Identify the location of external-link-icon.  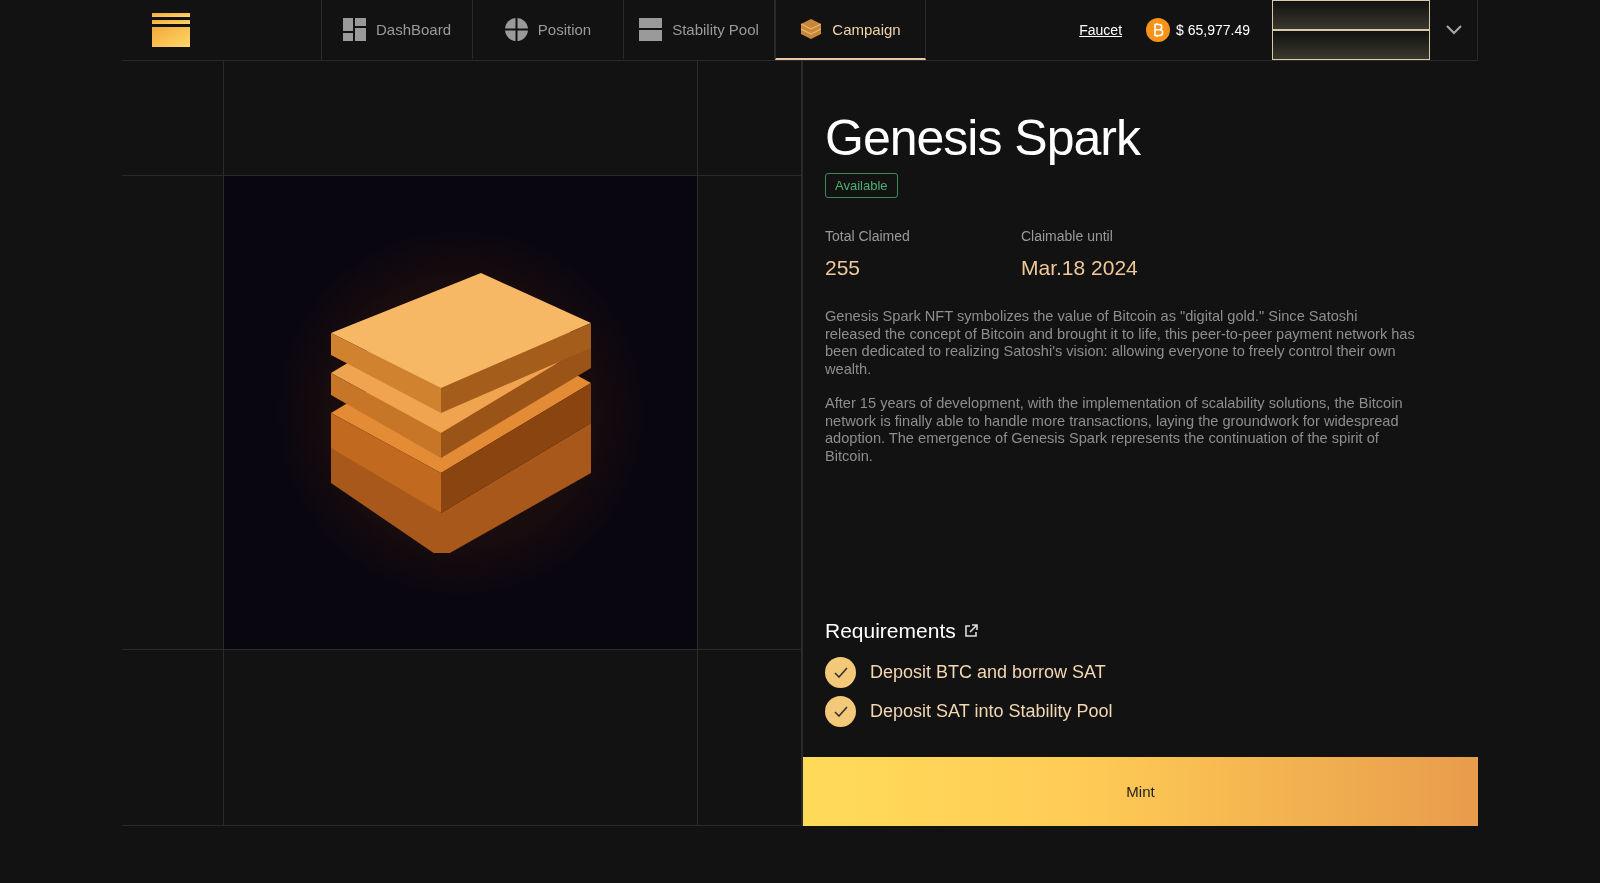
(970, 631).